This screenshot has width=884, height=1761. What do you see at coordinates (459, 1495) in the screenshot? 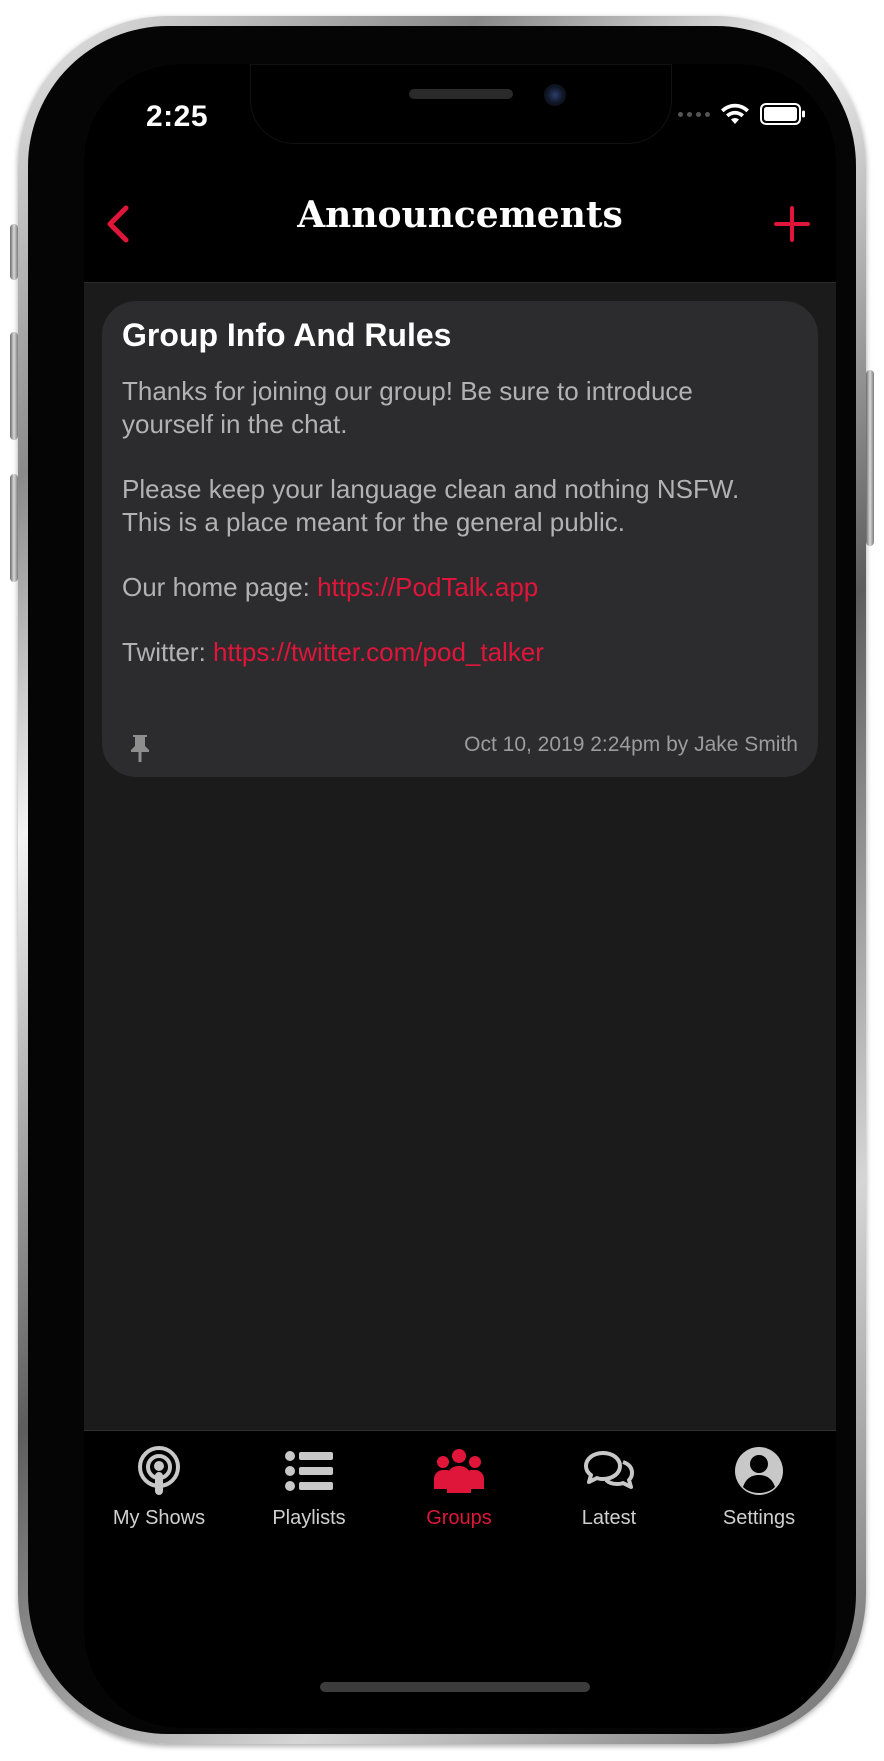
I see `tab-groups: Groups` at bounding box center [459, 1495].